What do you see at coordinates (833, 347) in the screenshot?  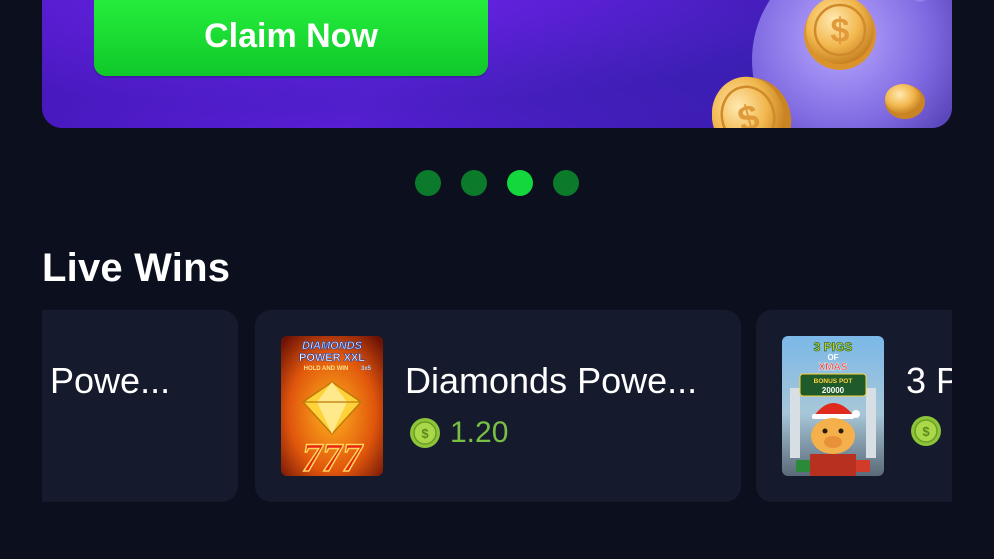 I see `svg-text: 3 PIGS` at bounding box center [833, 347].